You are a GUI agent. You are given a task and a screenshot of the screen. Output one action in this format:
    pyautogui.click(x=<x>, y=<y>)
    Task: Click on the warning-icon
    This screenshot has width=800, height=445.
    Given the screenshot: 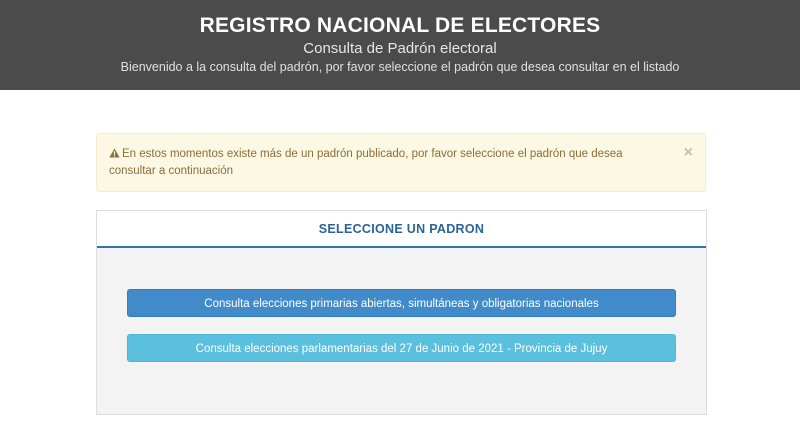 What is the action you would take?
    pyautogui.click(x=114, y=153)
    